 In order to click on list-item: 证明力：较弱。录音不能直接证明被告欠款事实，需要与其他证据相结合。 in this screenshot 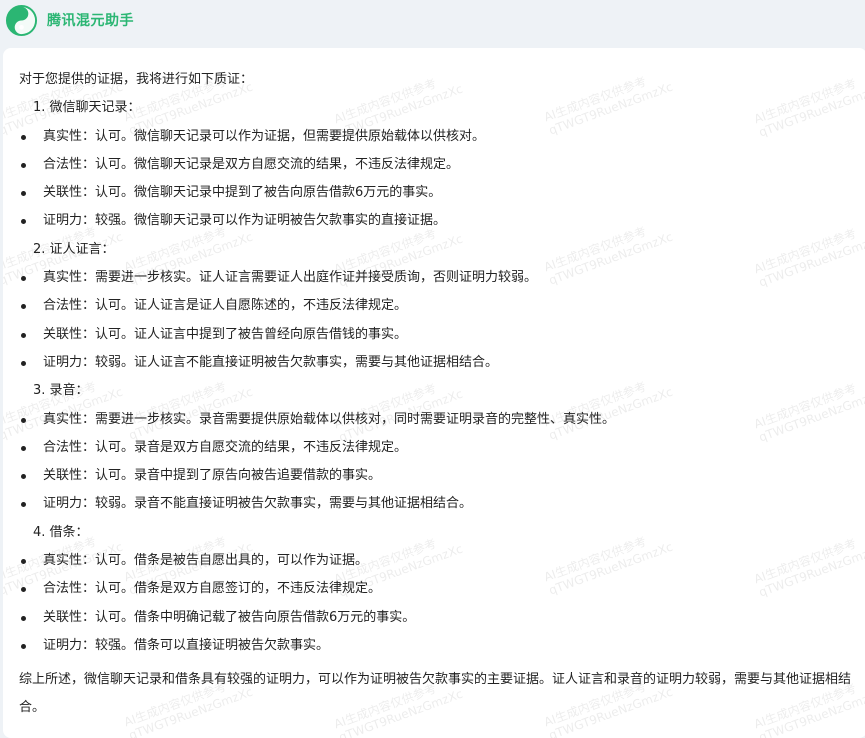, I will do `click(435, 504)`.